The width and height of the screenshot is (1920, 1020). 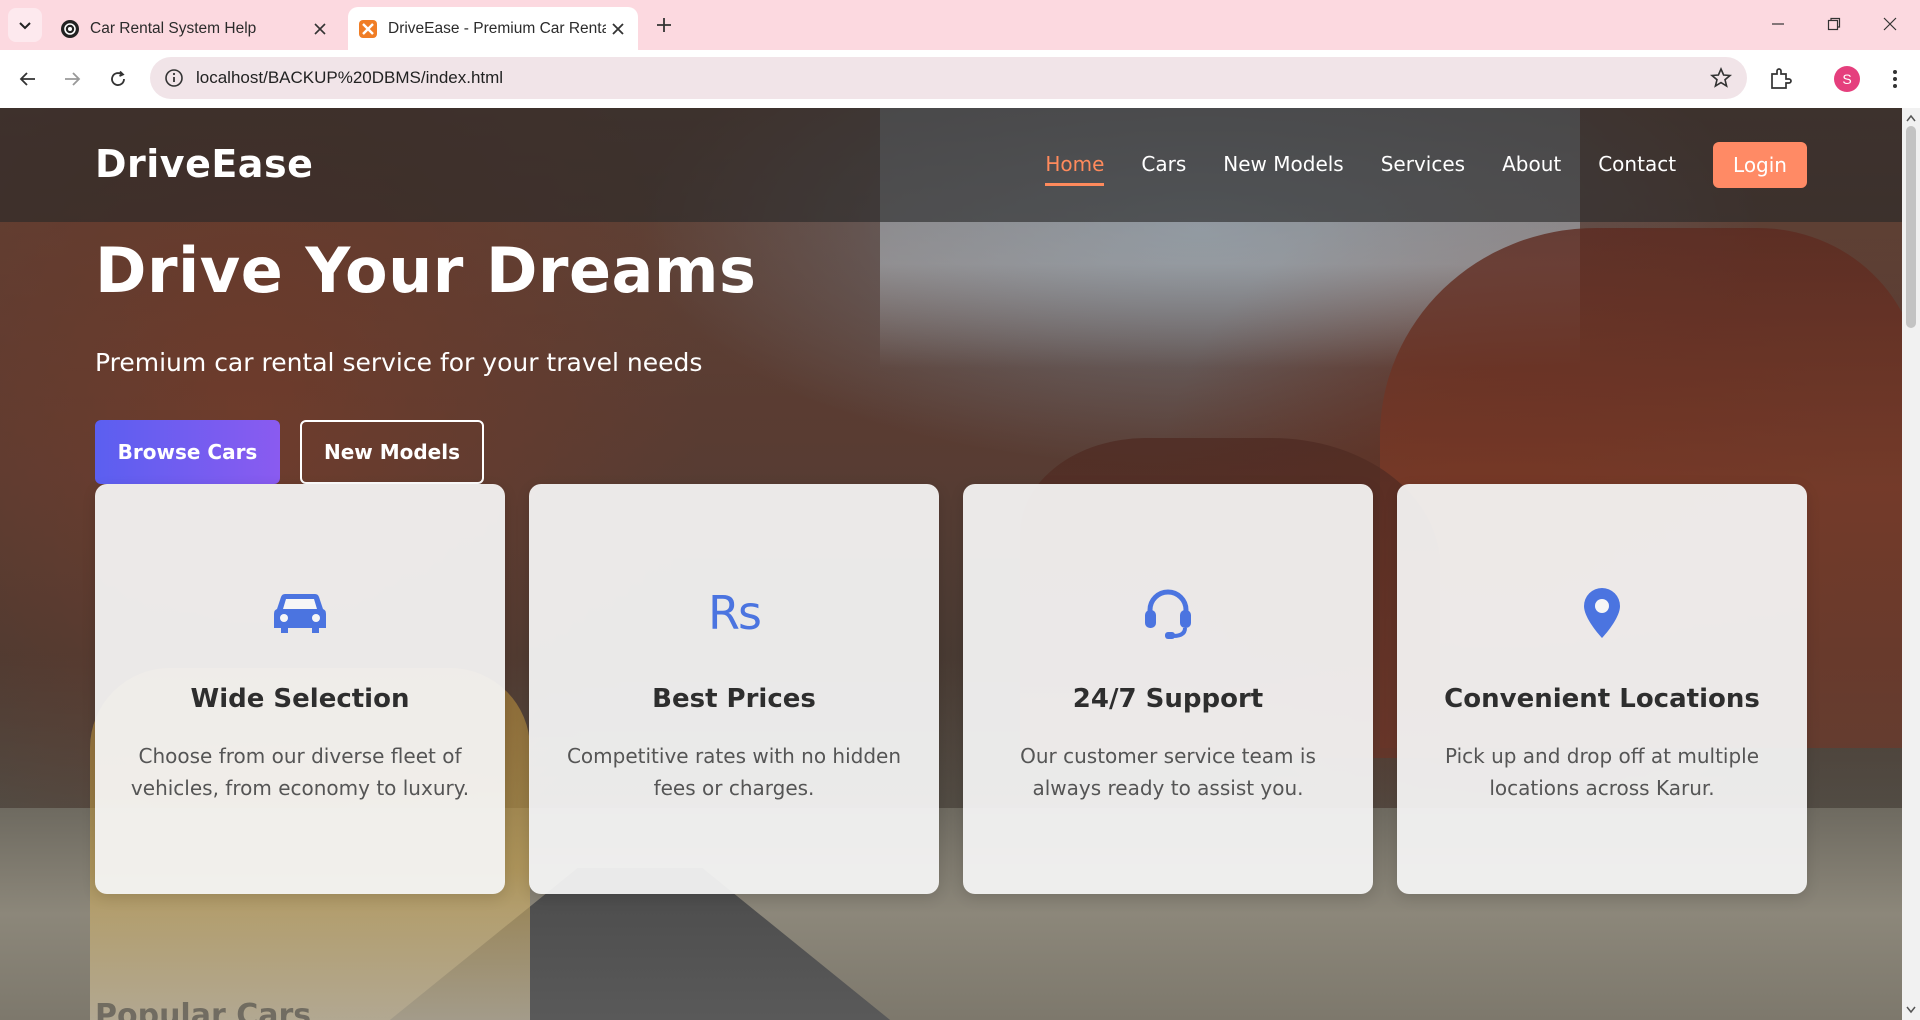 What do you see at coordinates (1168, 613) in the screenshot?
I see `headset-icon` at bounding box center [1168, 613].